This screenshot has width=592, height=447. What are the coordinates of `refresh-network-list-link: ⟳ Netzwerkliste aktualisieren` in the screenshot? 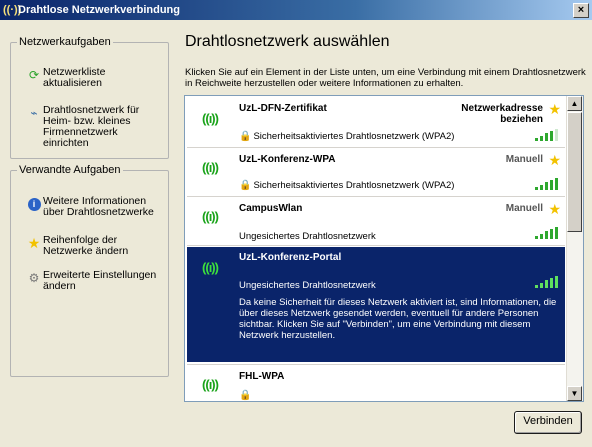 It's located at (95, 78).